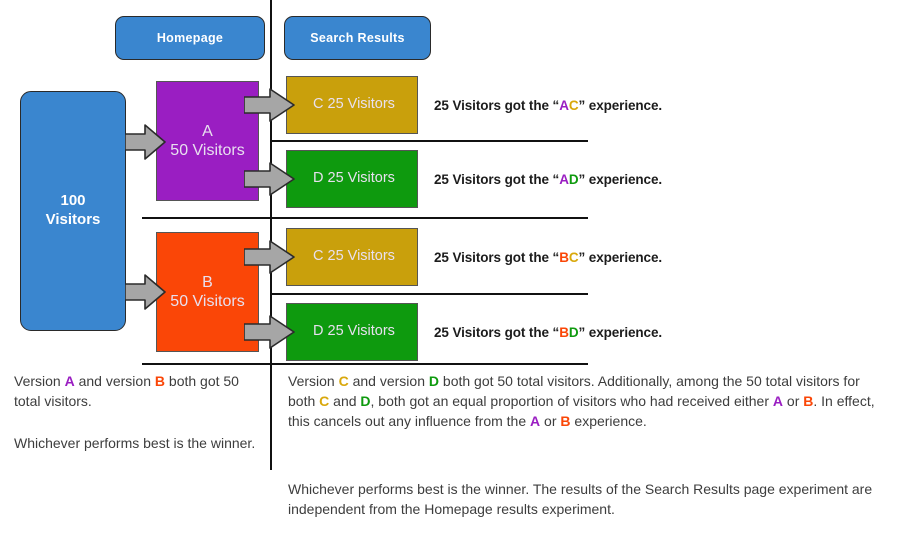 The height and width of the screenshot is (541, 900). Describe the element at coordinates (565, 420) in the screenshot. I see `note-right-p1-b2: B` at that location.